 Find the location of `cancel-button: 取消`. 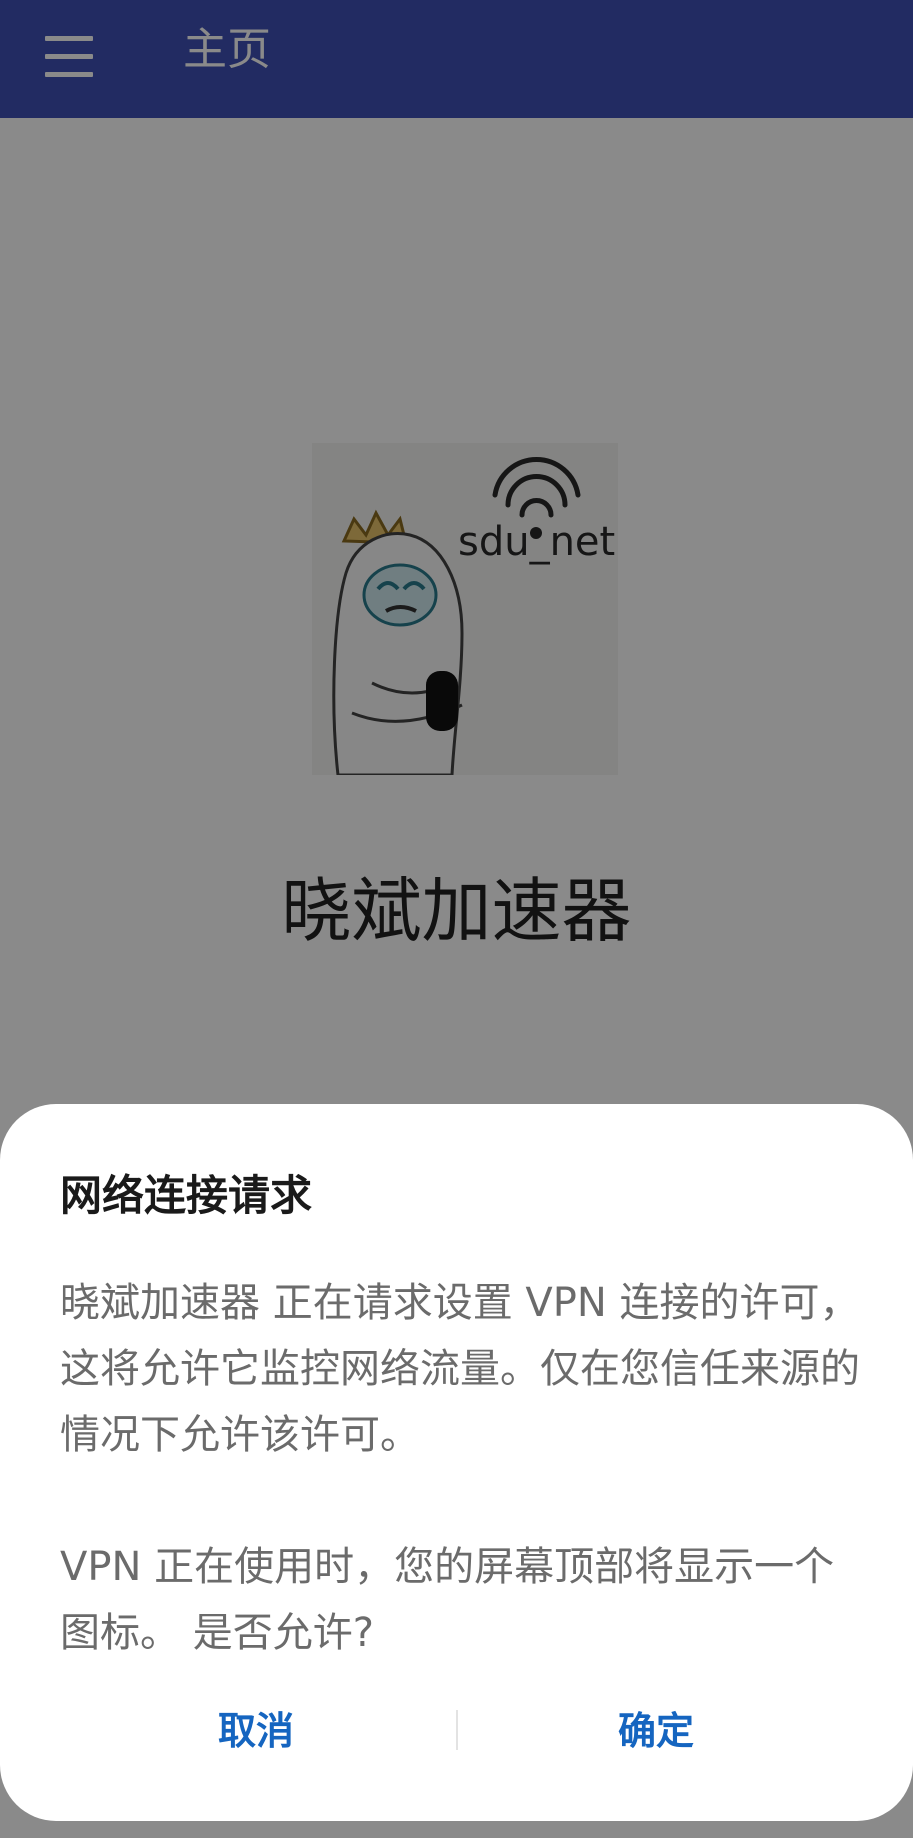

cancel-button: 取消 is located at coordinates (256, 1731).